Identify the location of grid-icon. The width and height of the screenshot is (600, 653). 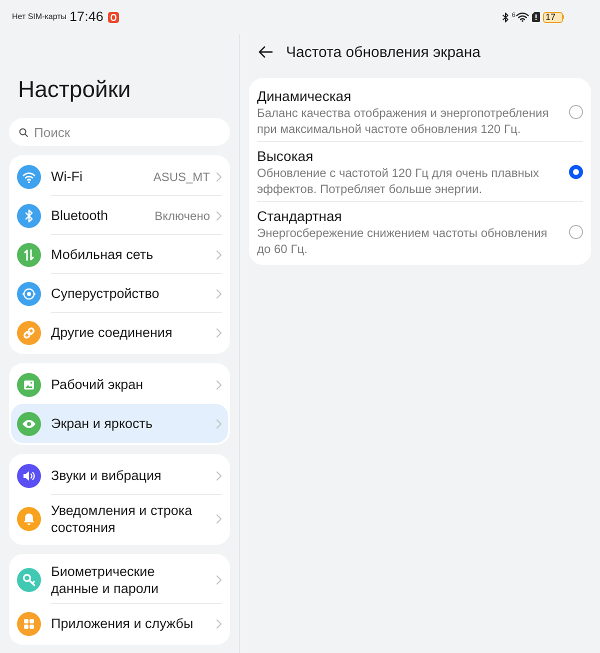
(29, 624).